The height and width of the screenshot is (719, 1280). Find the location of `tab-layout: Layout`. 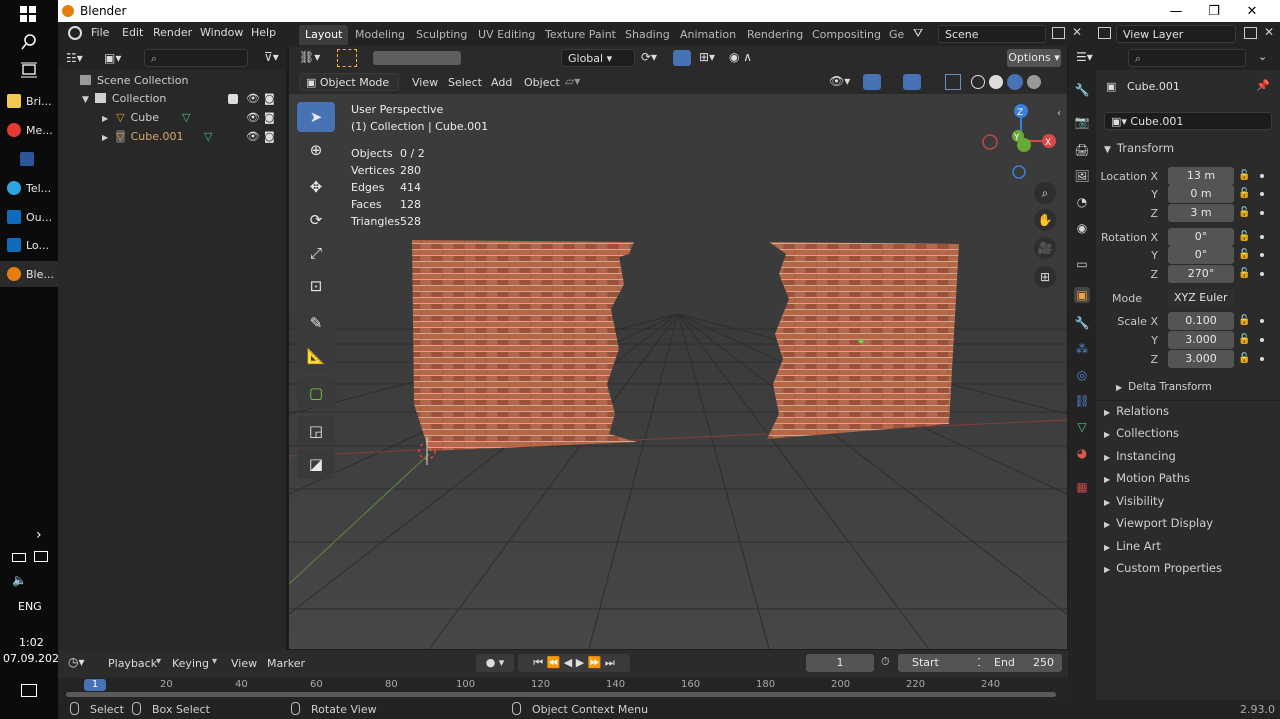

tab-layout: Layout is located at coordinates (324, 35).